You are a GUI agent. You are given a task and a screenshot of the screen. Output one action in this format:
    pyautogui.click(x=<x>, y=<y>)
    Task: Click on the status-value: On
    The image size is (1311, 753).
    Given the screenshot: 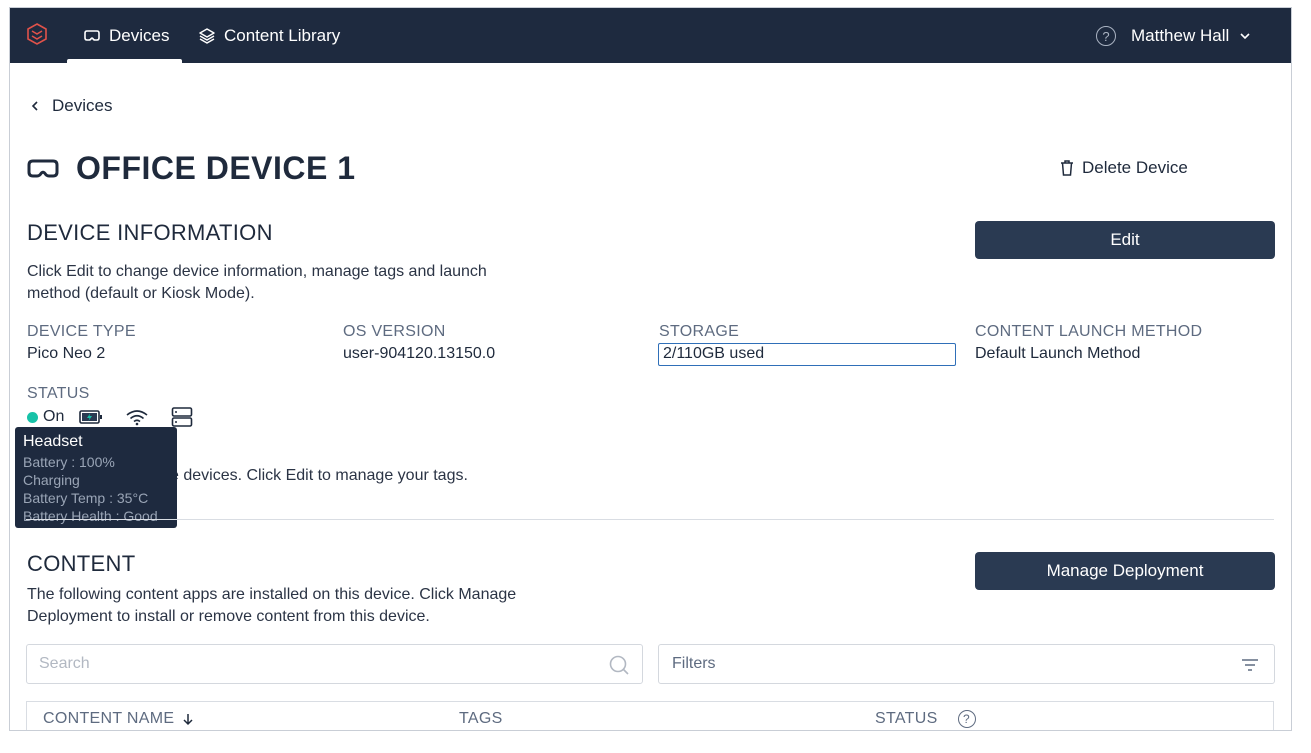 What is the action you would take?
    pyautogui.click(x=54, y=416)
    